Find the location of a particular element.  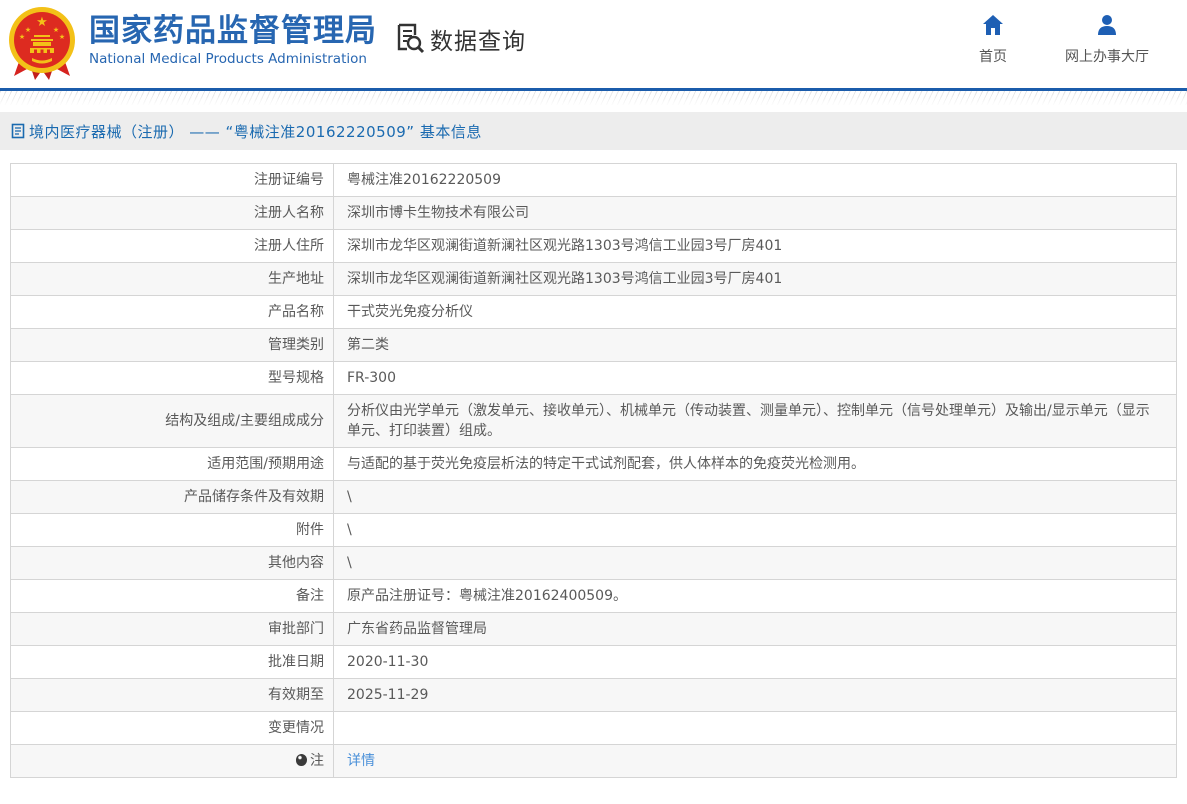

row-value-text: FR-300 is located at coordinates (371, 378).